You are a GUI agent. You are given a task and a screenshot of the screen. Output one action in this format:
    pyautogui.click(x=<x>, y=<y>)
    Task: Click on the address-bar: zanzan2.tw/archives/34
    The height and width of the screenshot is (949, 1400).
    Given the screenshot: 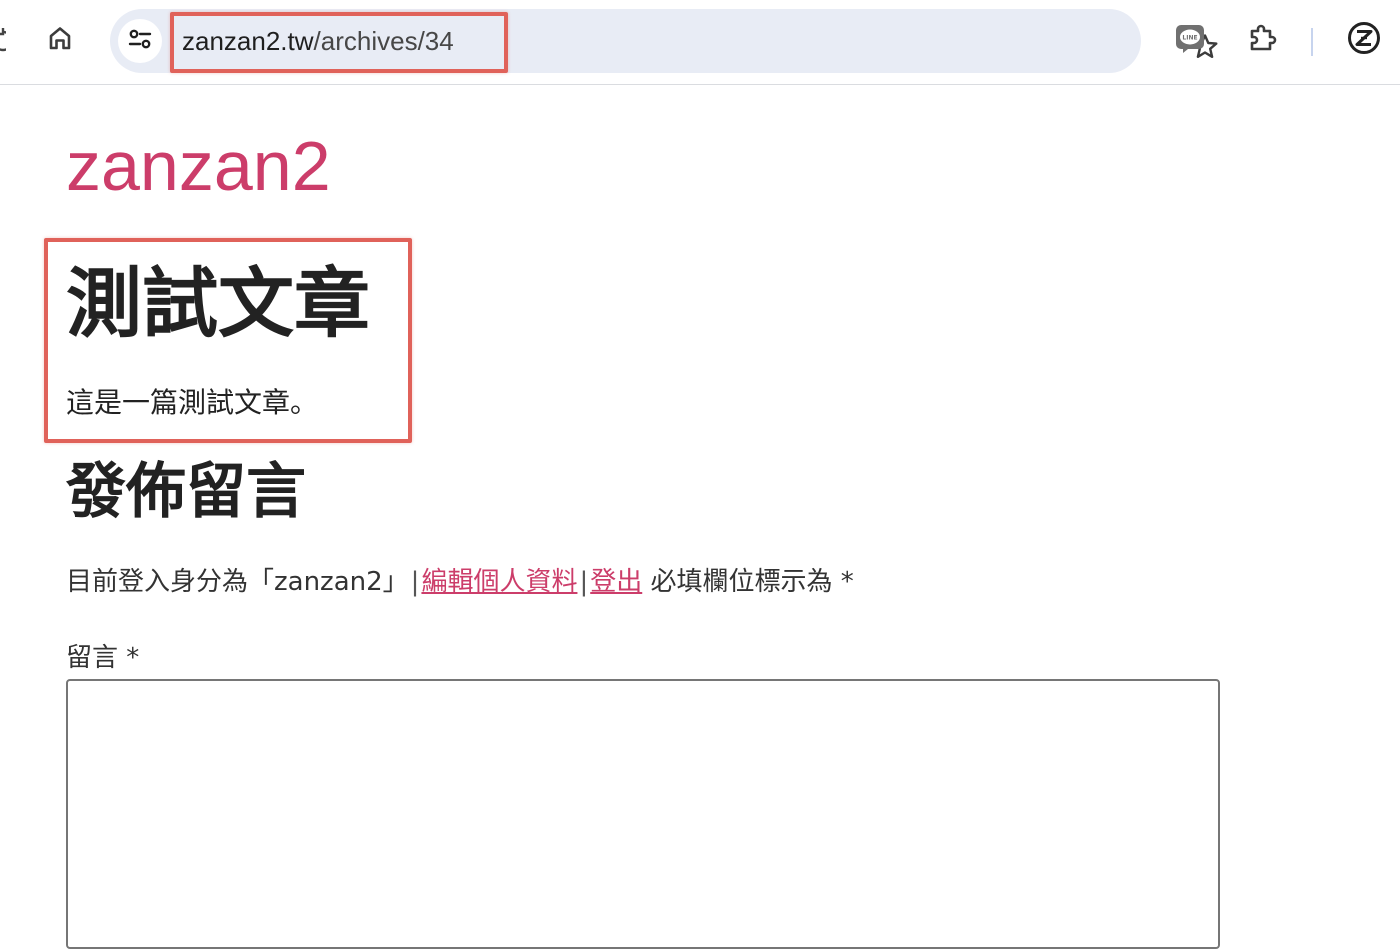 What is the action you would take?
    pyautogui.click(x=664, y=41)
    